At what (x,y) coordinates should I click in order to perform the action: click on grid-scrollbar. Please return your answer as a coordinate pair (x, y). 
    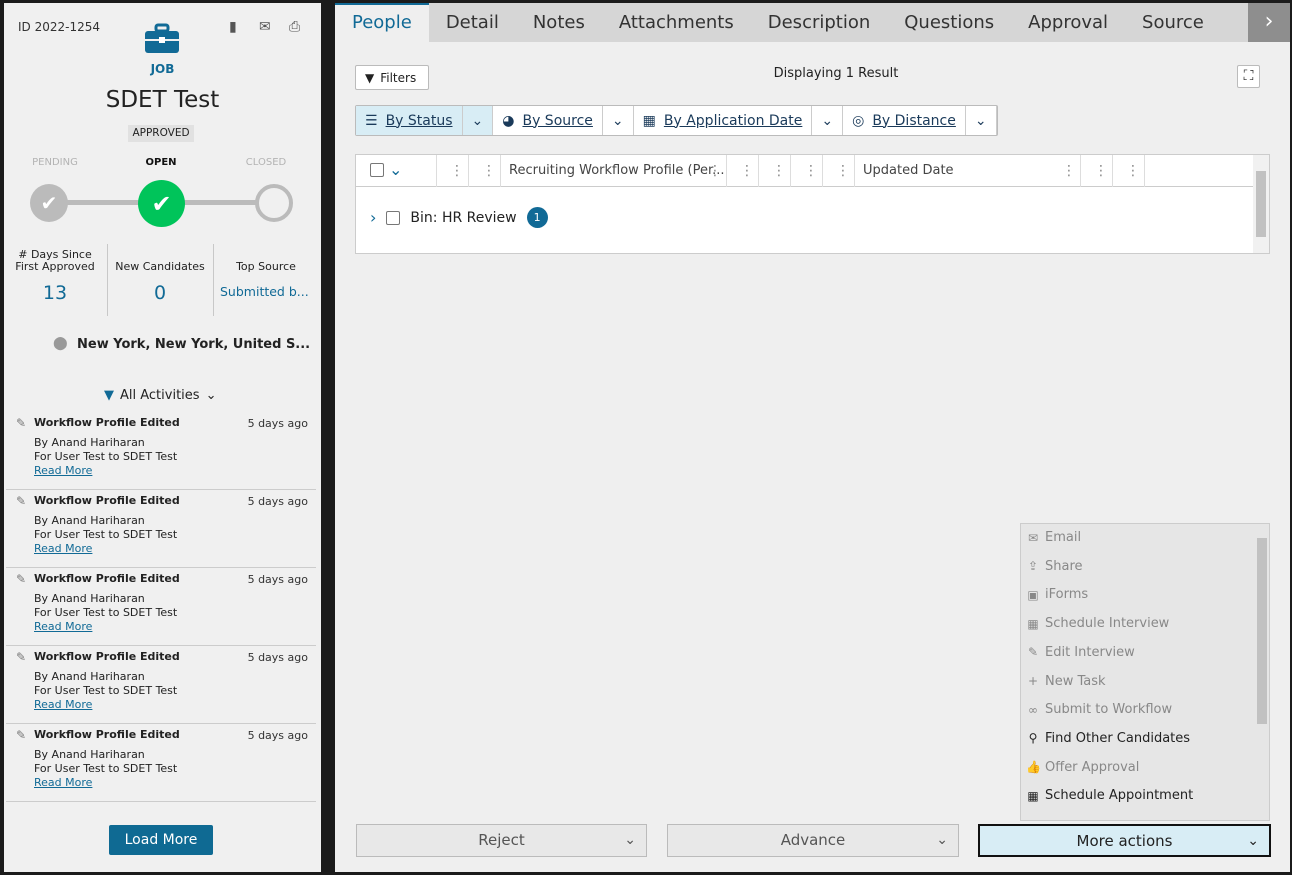
    Looking at the image, I should click on (1261, 204).